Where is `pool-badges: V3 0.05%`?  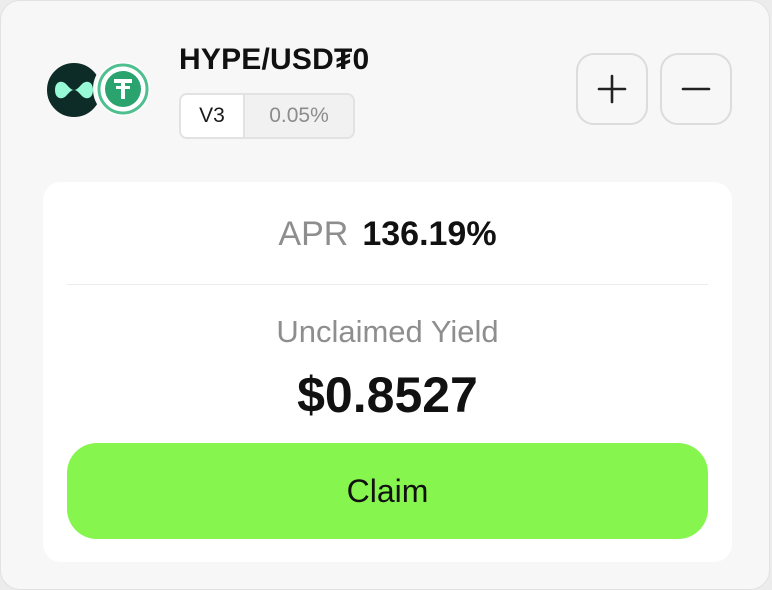 pool-badges: V3 0.05% is located at coordinates (267, 116).